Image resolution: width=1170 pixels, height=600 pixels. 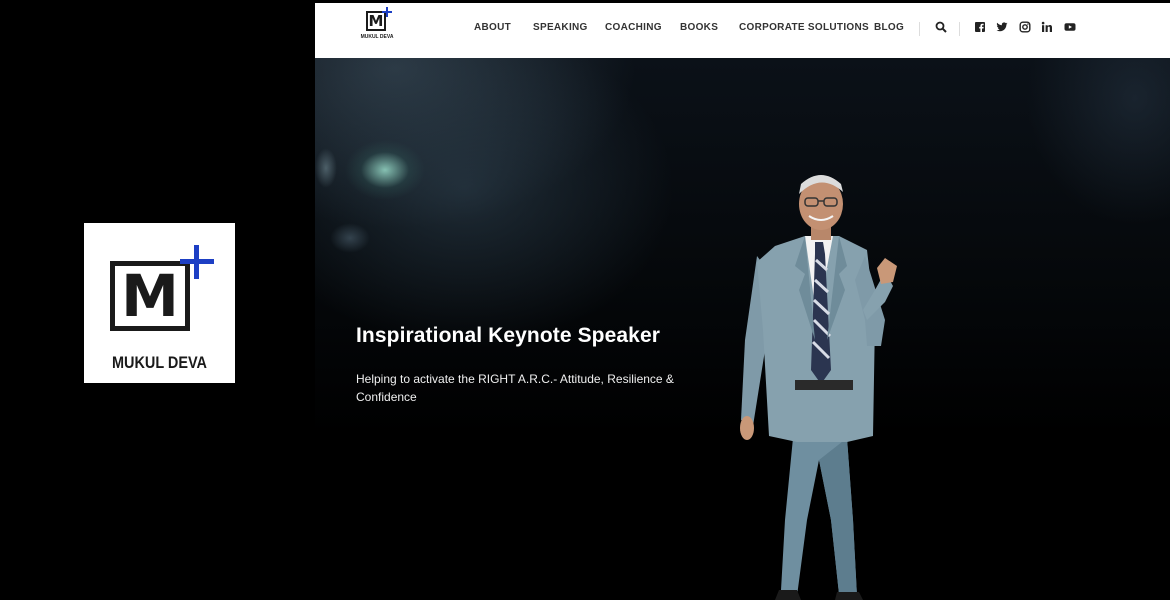 What do you see at coordinates (159, 362) in the screenshot?
I see `logo-brand-name: MUKUL DEVA` at bounding box center [159, 362].